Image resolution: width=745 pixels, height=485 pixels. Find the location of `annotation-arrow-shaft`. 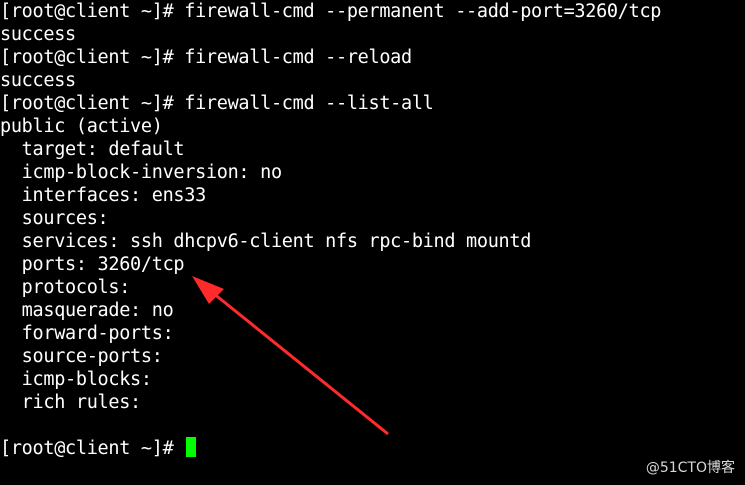

annotation-arrow-shaft is located at coordinates (298, 361).